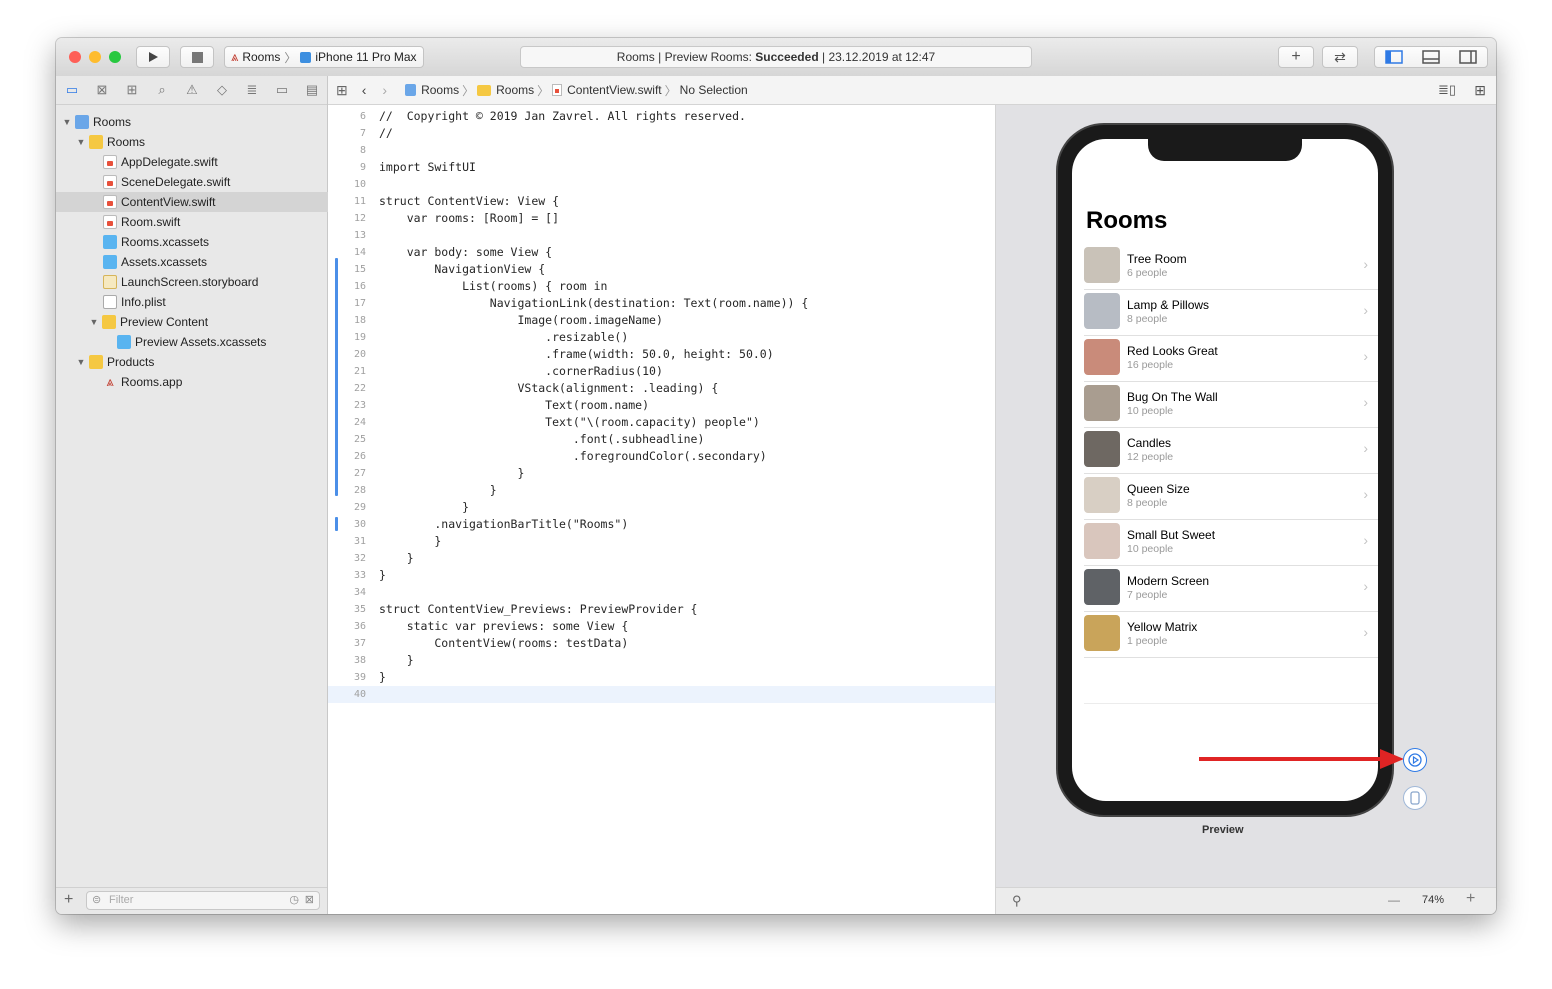 This screenshot has width=1552, height=989. Describe the element at coordinates (661, 422) in the screenshot. I see `code-line: 24 Text("\(room.capacity) people")` at that location.